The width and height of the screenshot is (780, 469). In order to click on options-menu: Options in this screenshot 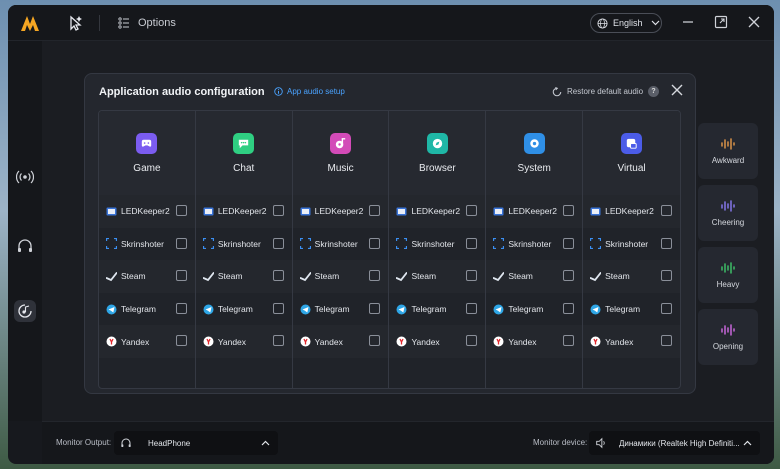, I will do `click(147, 23)`.